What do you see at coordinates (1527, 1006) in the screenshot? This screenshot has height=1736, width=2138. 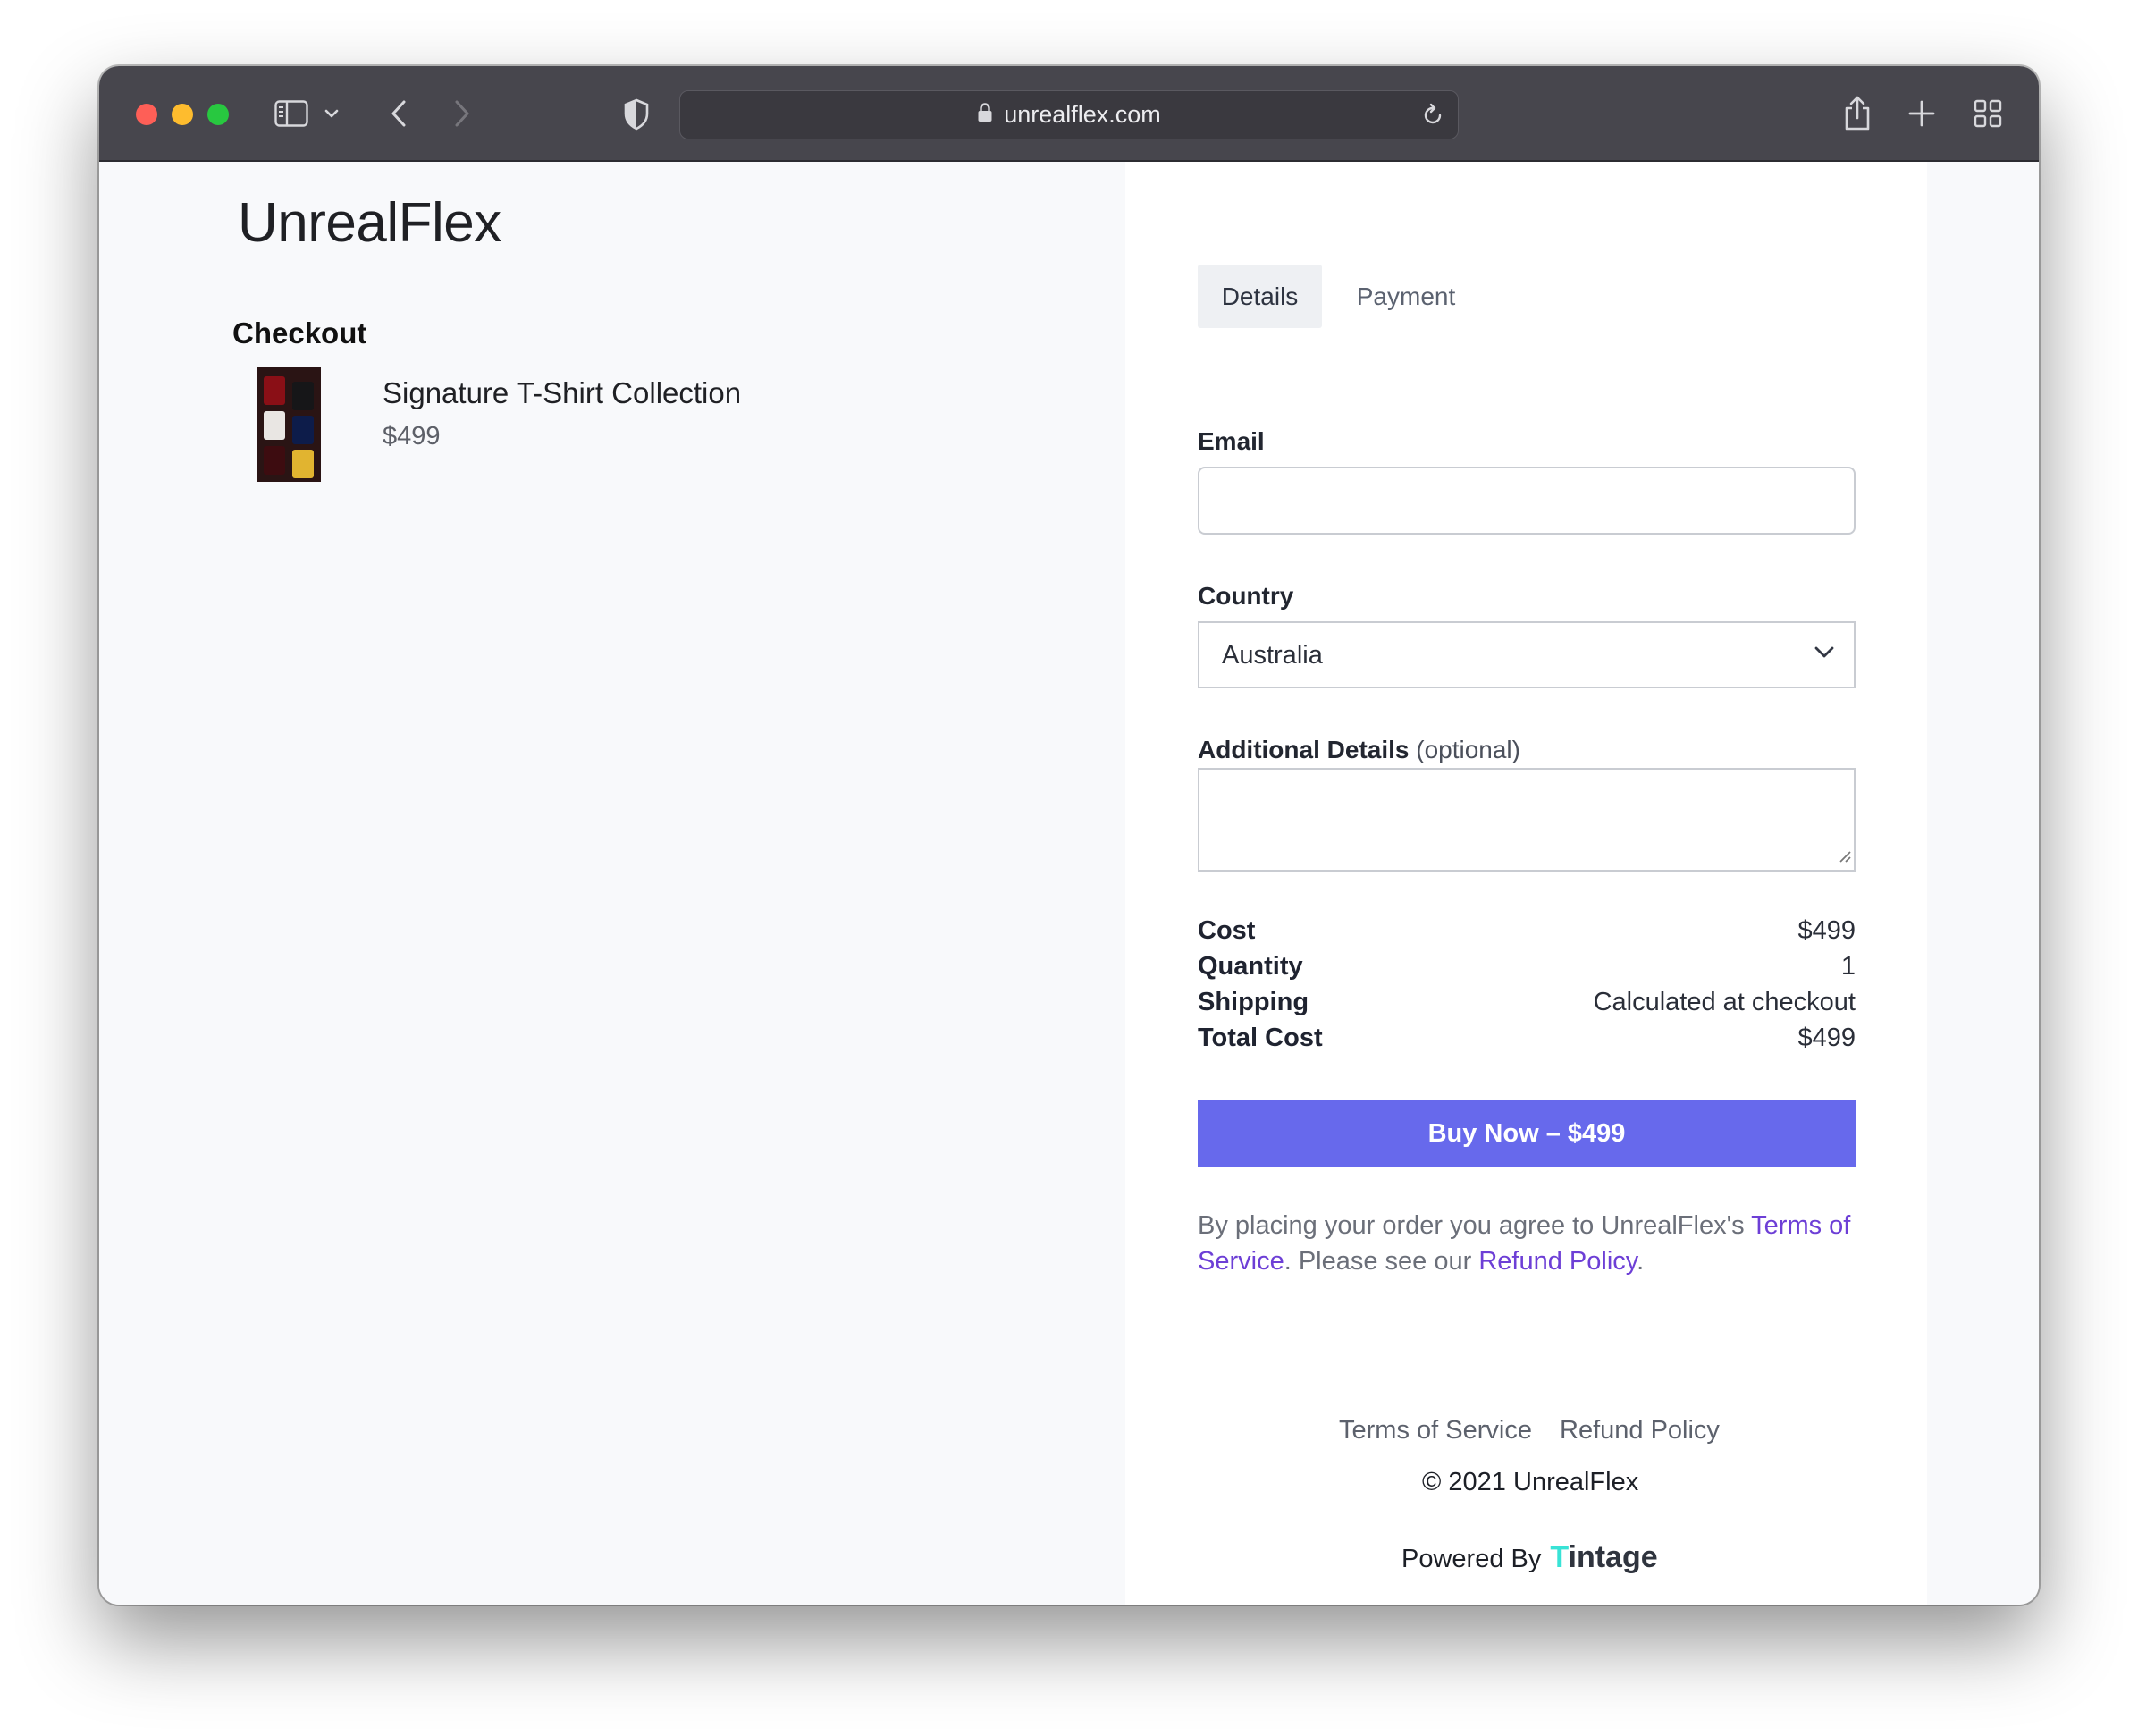 I see `summary-row-shipping: Shipping Calculated at checkout` at bounding box center [1527, 1006].